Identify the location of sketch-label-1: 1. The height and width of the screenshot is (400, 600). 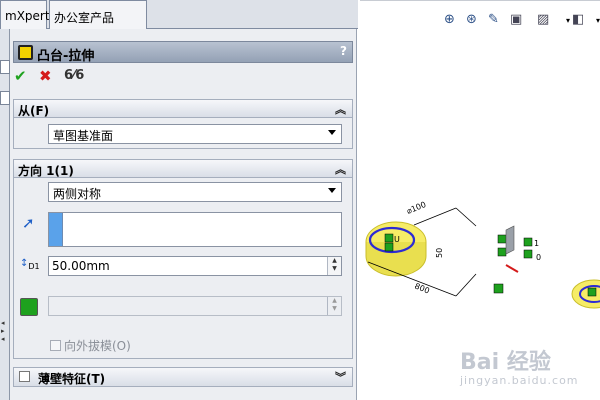
(536, 243).